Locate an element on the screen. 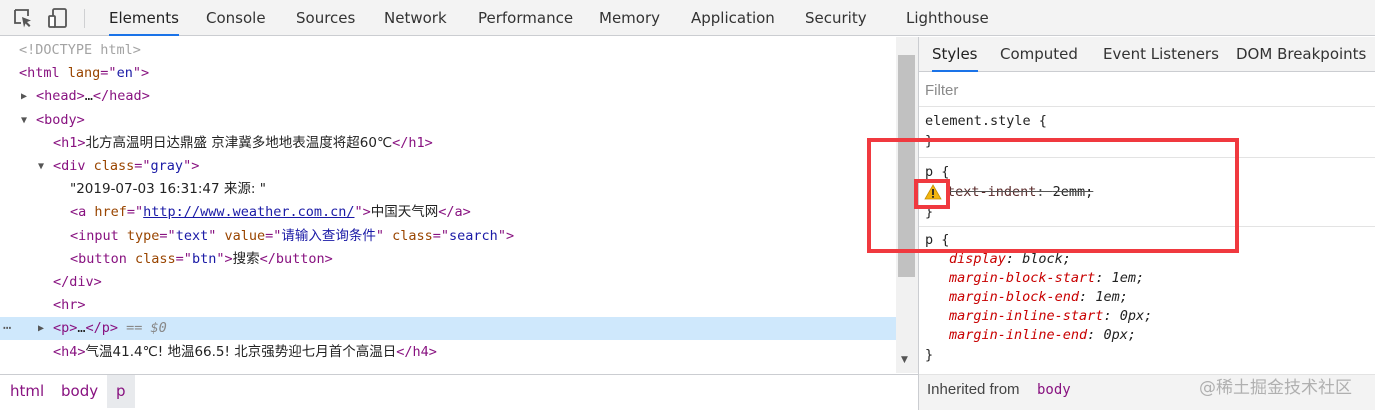 The image size is (1375, 410). sidebar-tab-dom-breakpoints: DOM Breakpoints is located at coordinates (1301, 54).